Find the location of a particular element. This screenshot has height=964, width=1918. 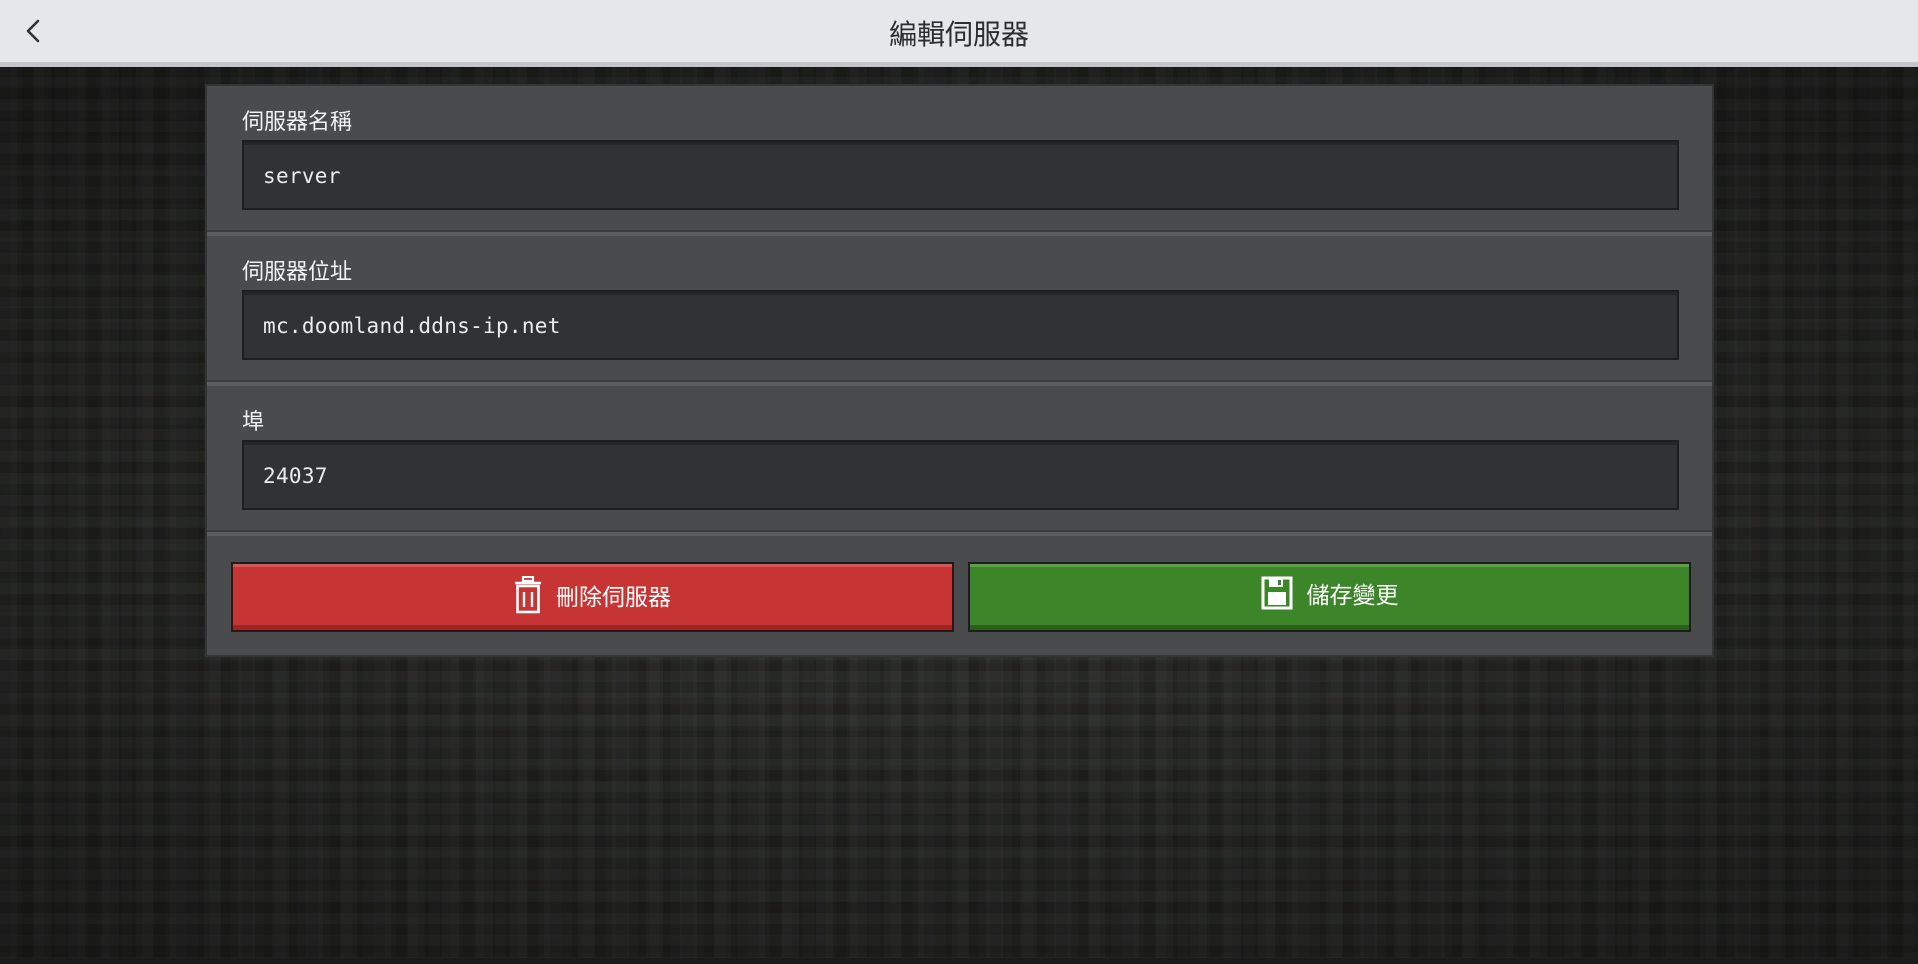

trash-icon is located at coordinates (528, 595).